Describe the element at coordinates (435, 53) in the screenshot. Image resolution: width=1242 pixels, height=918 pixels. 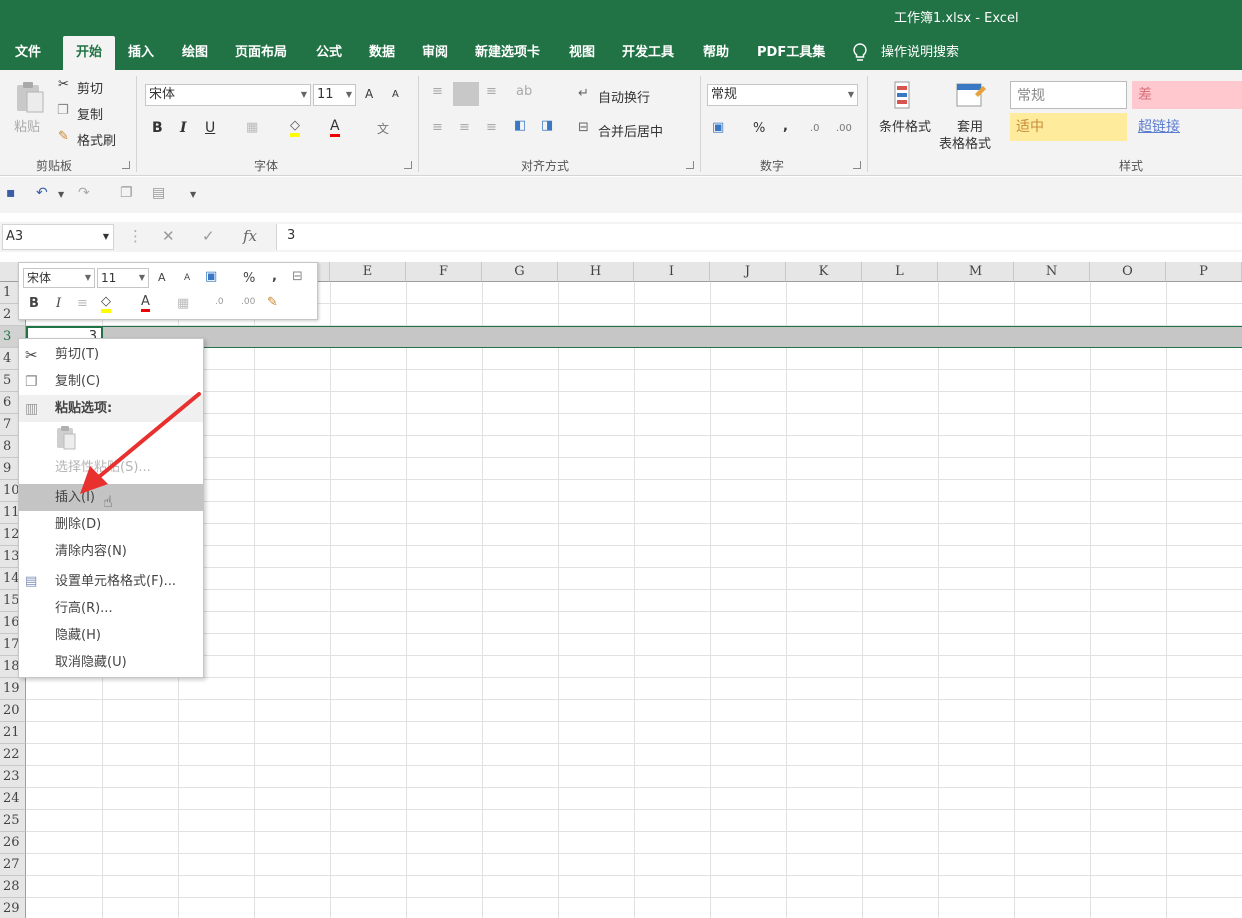
I see `tab-review: 审阅` at that location.